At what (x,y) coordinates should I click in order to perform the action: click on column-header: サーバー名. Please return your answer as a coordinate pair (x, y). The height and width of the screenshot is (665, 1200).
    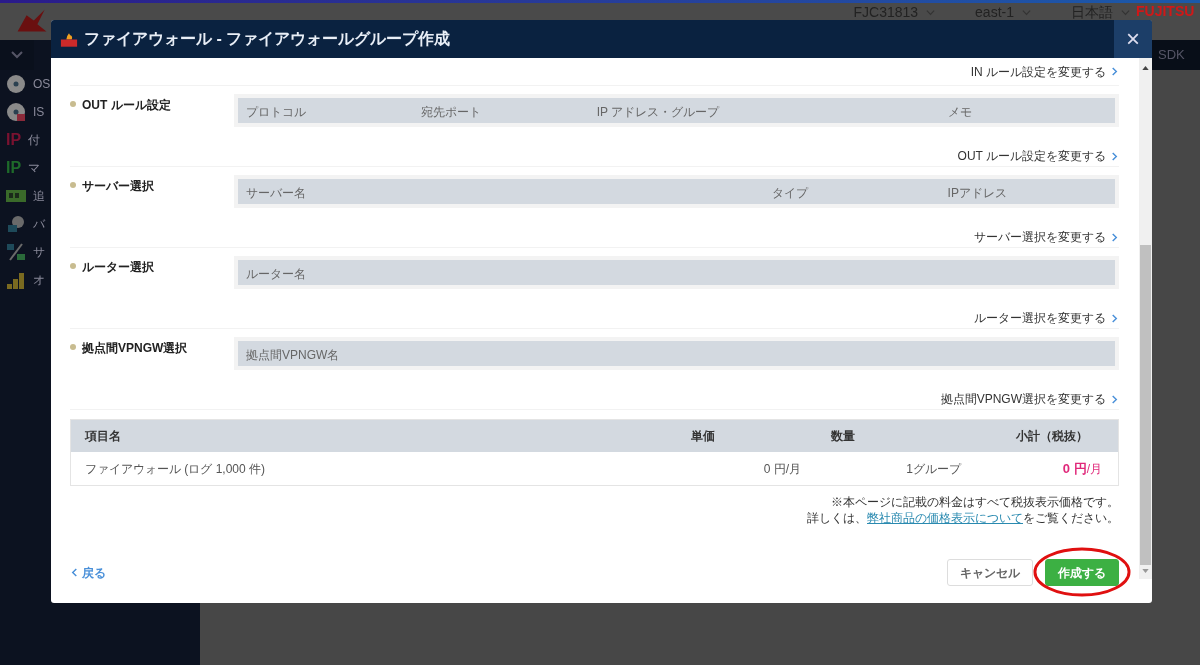
    Looking at the image, I should click on (276, 192).